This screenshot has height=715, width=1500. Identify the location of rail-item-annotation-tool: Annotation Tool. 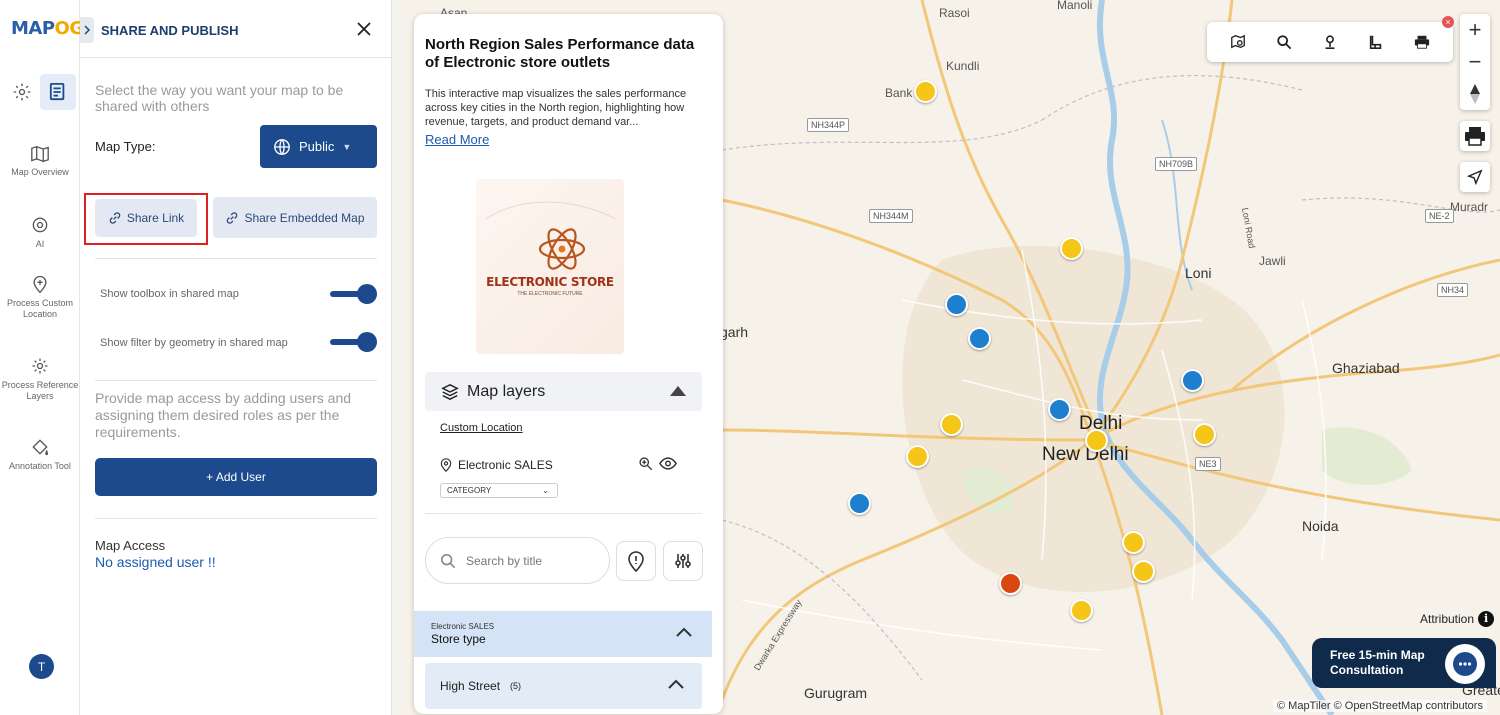
(40, 454).